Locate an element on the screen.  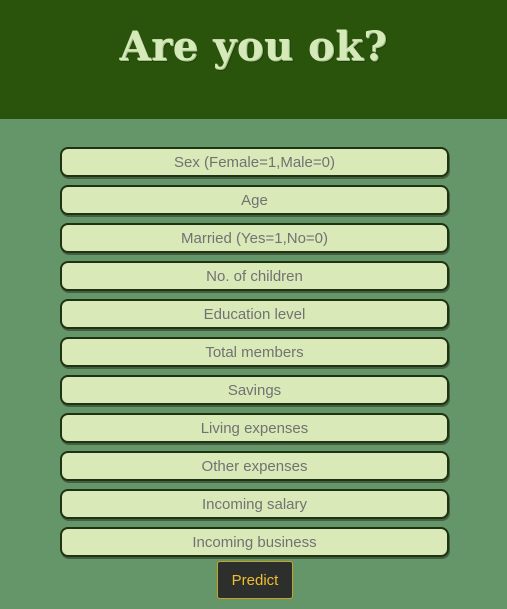
sex-field is located at coordinates (254, 162).